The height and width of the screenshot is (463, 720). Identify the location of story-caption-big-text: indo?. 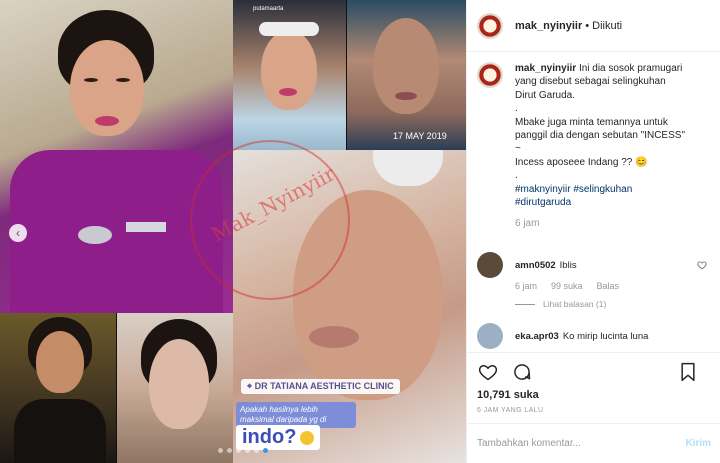
(269, 437).